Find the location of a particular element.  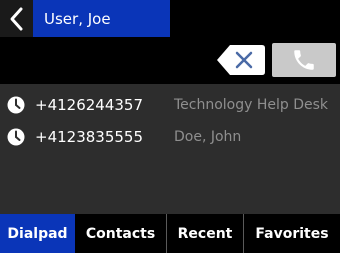

backspace-icon is located at coordinates (241, 60).